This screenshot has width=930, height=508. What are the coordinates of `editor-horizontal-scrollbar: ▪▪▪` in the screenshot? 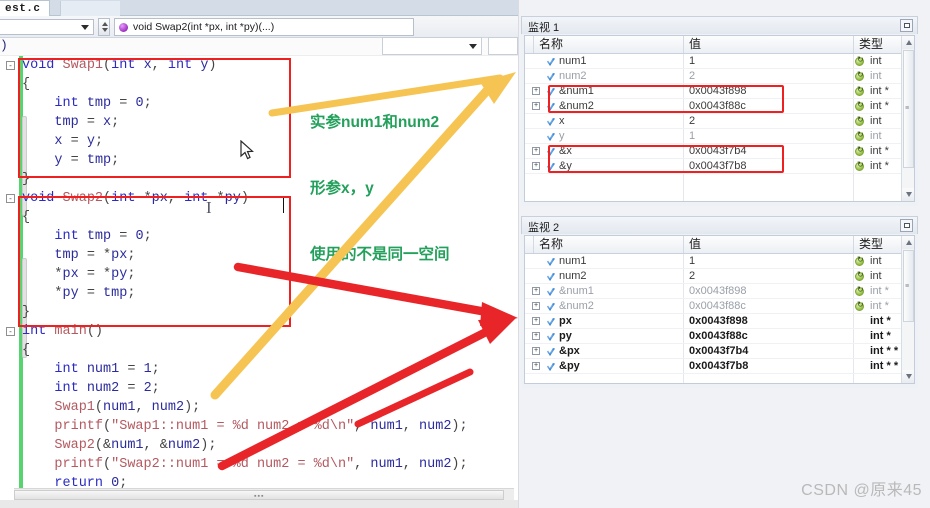 It's located at (264, 494).